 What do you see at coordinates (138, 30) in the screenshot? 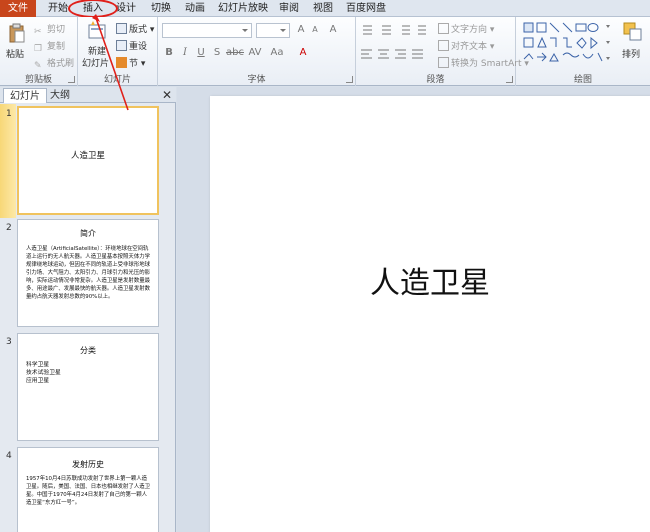
I see `layout-label: 版式` at bounding box center [138, 30].